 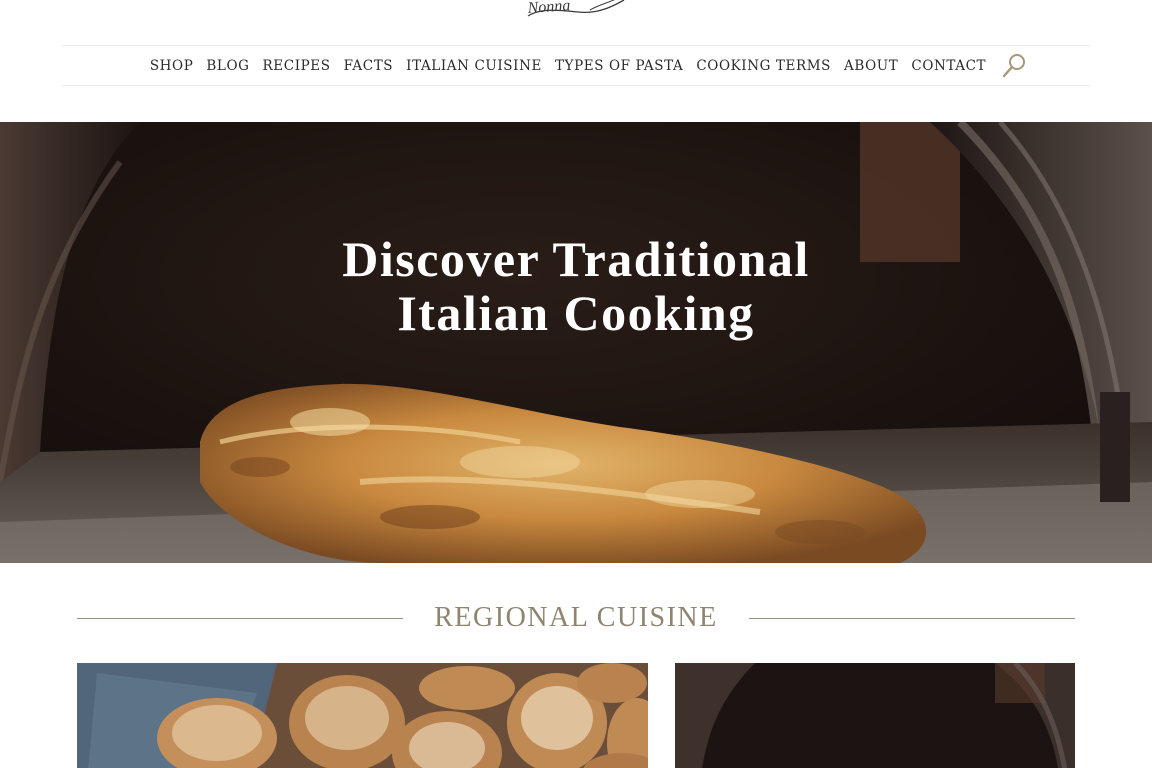 What do you see at coordinates (911, 618) in the screenshot?
I see `heading-rule-right` at bounding box center [911, 618].